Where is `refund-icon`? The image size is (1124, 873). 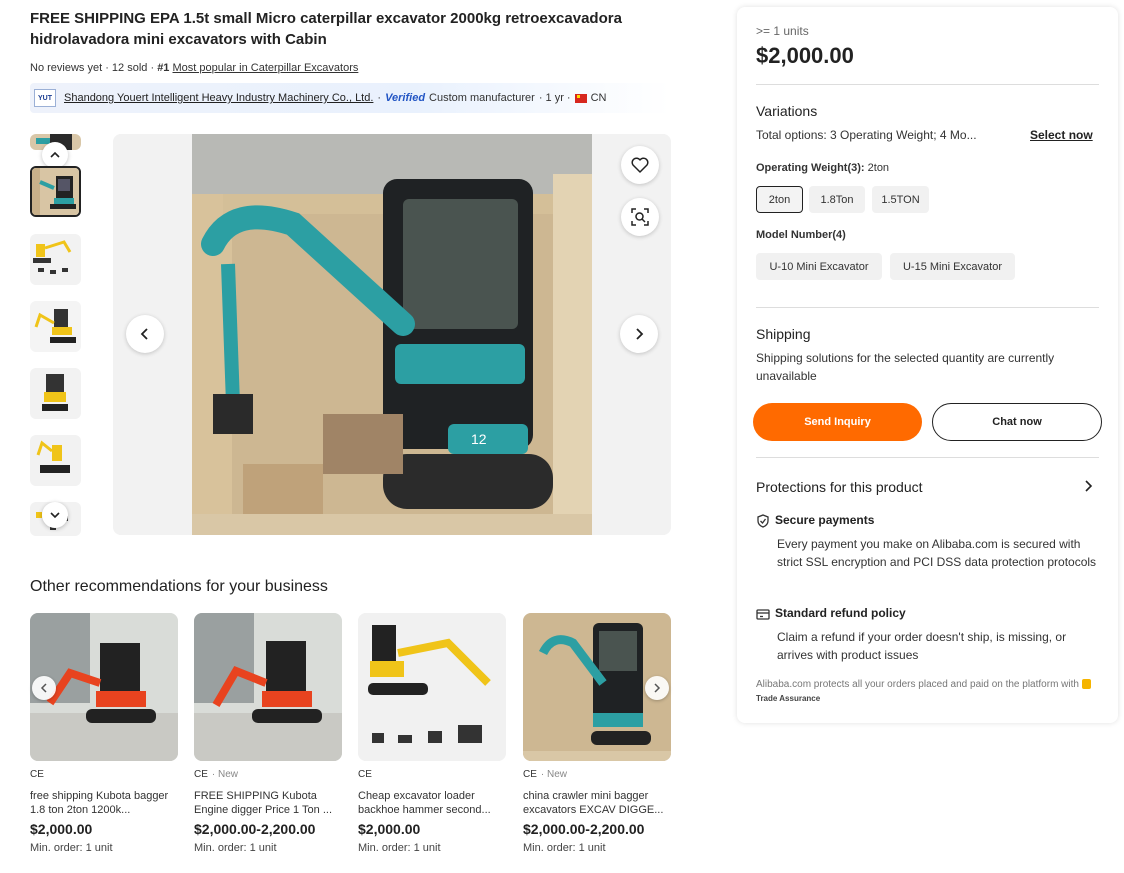
refund-icon is located at coordinates (763, 614).